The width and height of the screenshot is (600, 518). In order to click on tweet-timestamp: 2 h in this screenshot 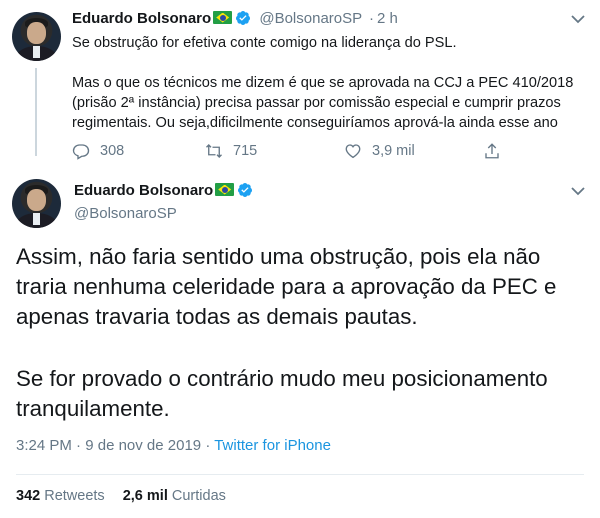, I will do `click(387, 18)`.